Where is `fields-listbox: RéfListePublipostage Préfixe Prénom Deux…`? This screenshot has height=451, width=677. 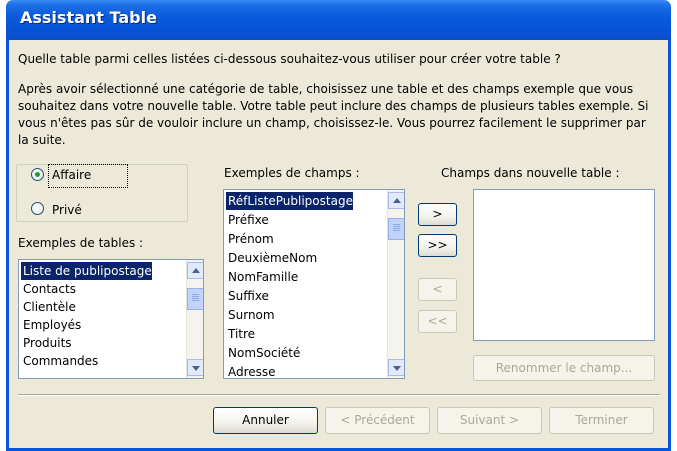
fields-listbox: RéfListePublipostage Préfixe Prénom Deux… is located at coordinates (314, 284).